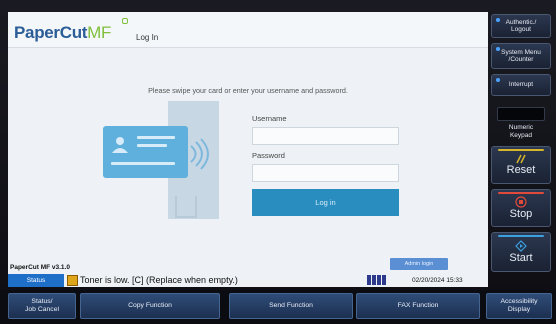  I want to click on numeric-keypad-button: Numeric Keypad, so click(521, 132).